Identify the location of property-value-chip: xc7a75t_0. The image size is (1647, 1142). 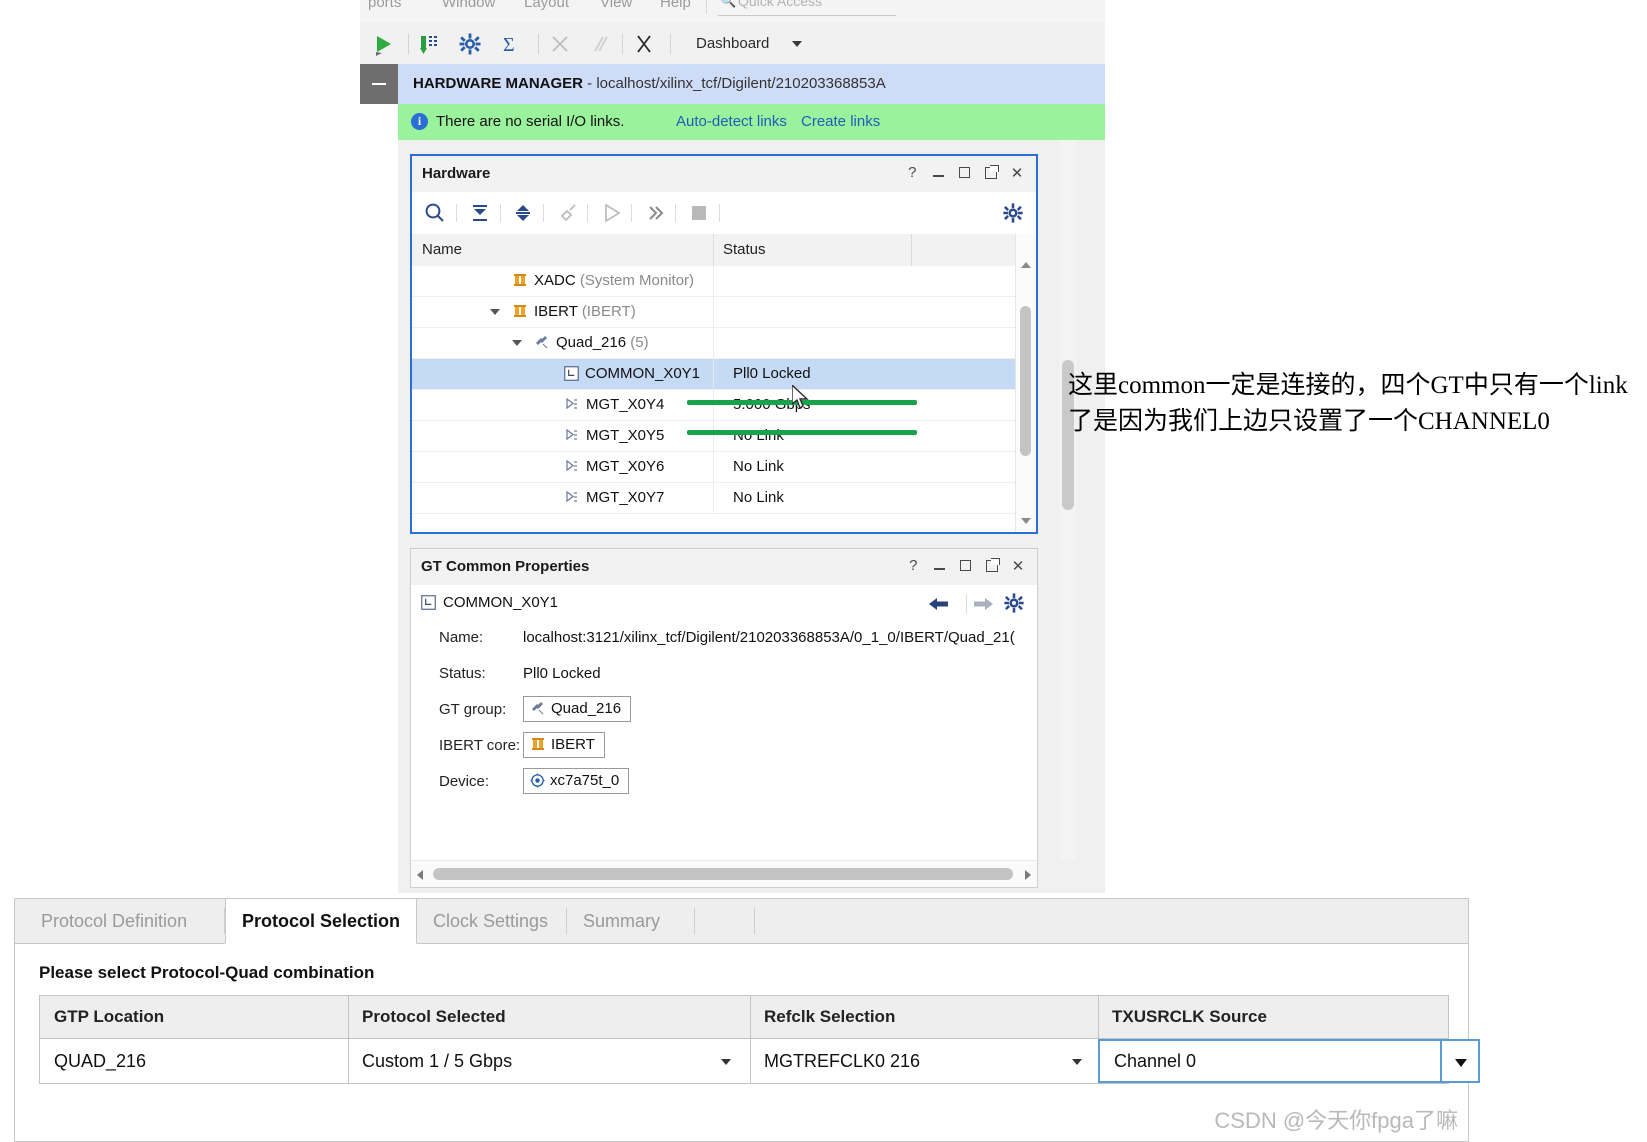
(576, 781).